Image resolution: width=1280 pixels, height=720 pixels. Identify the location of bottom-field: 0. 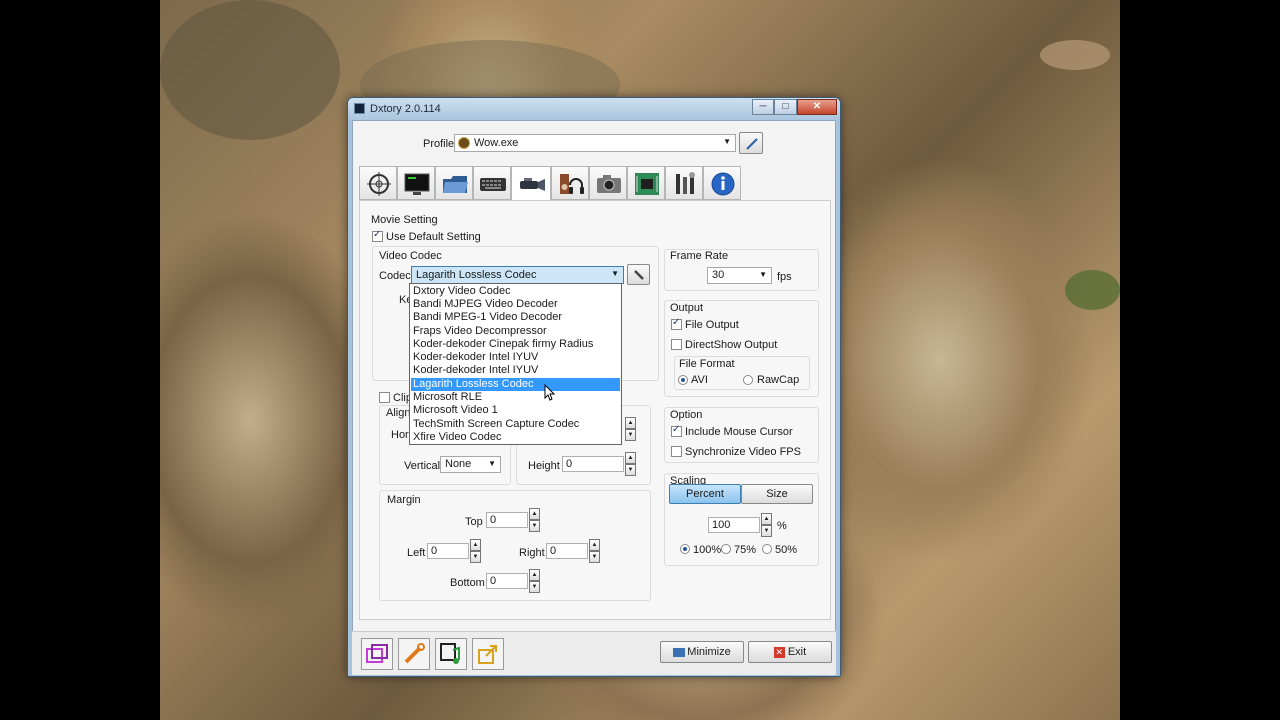
(507, 581).